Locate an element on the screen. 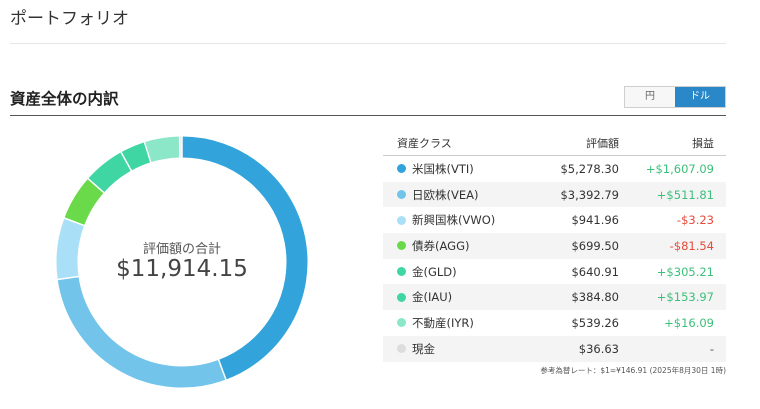  asset-valuation: $699.50 is located at coordinates (595, 245).